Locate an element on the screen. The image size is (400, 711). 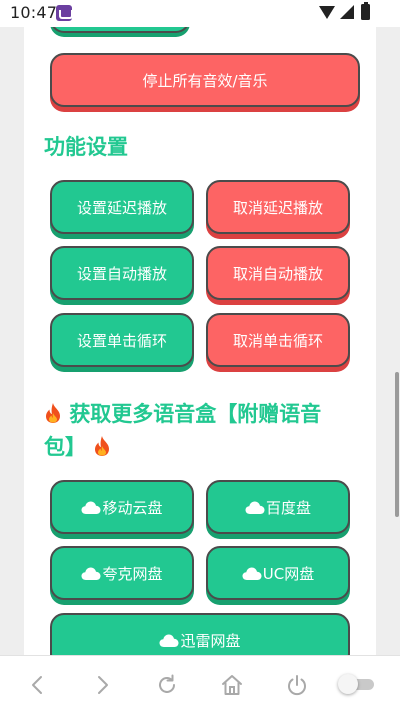
wifi-icon is located at coordinates (327, 12).